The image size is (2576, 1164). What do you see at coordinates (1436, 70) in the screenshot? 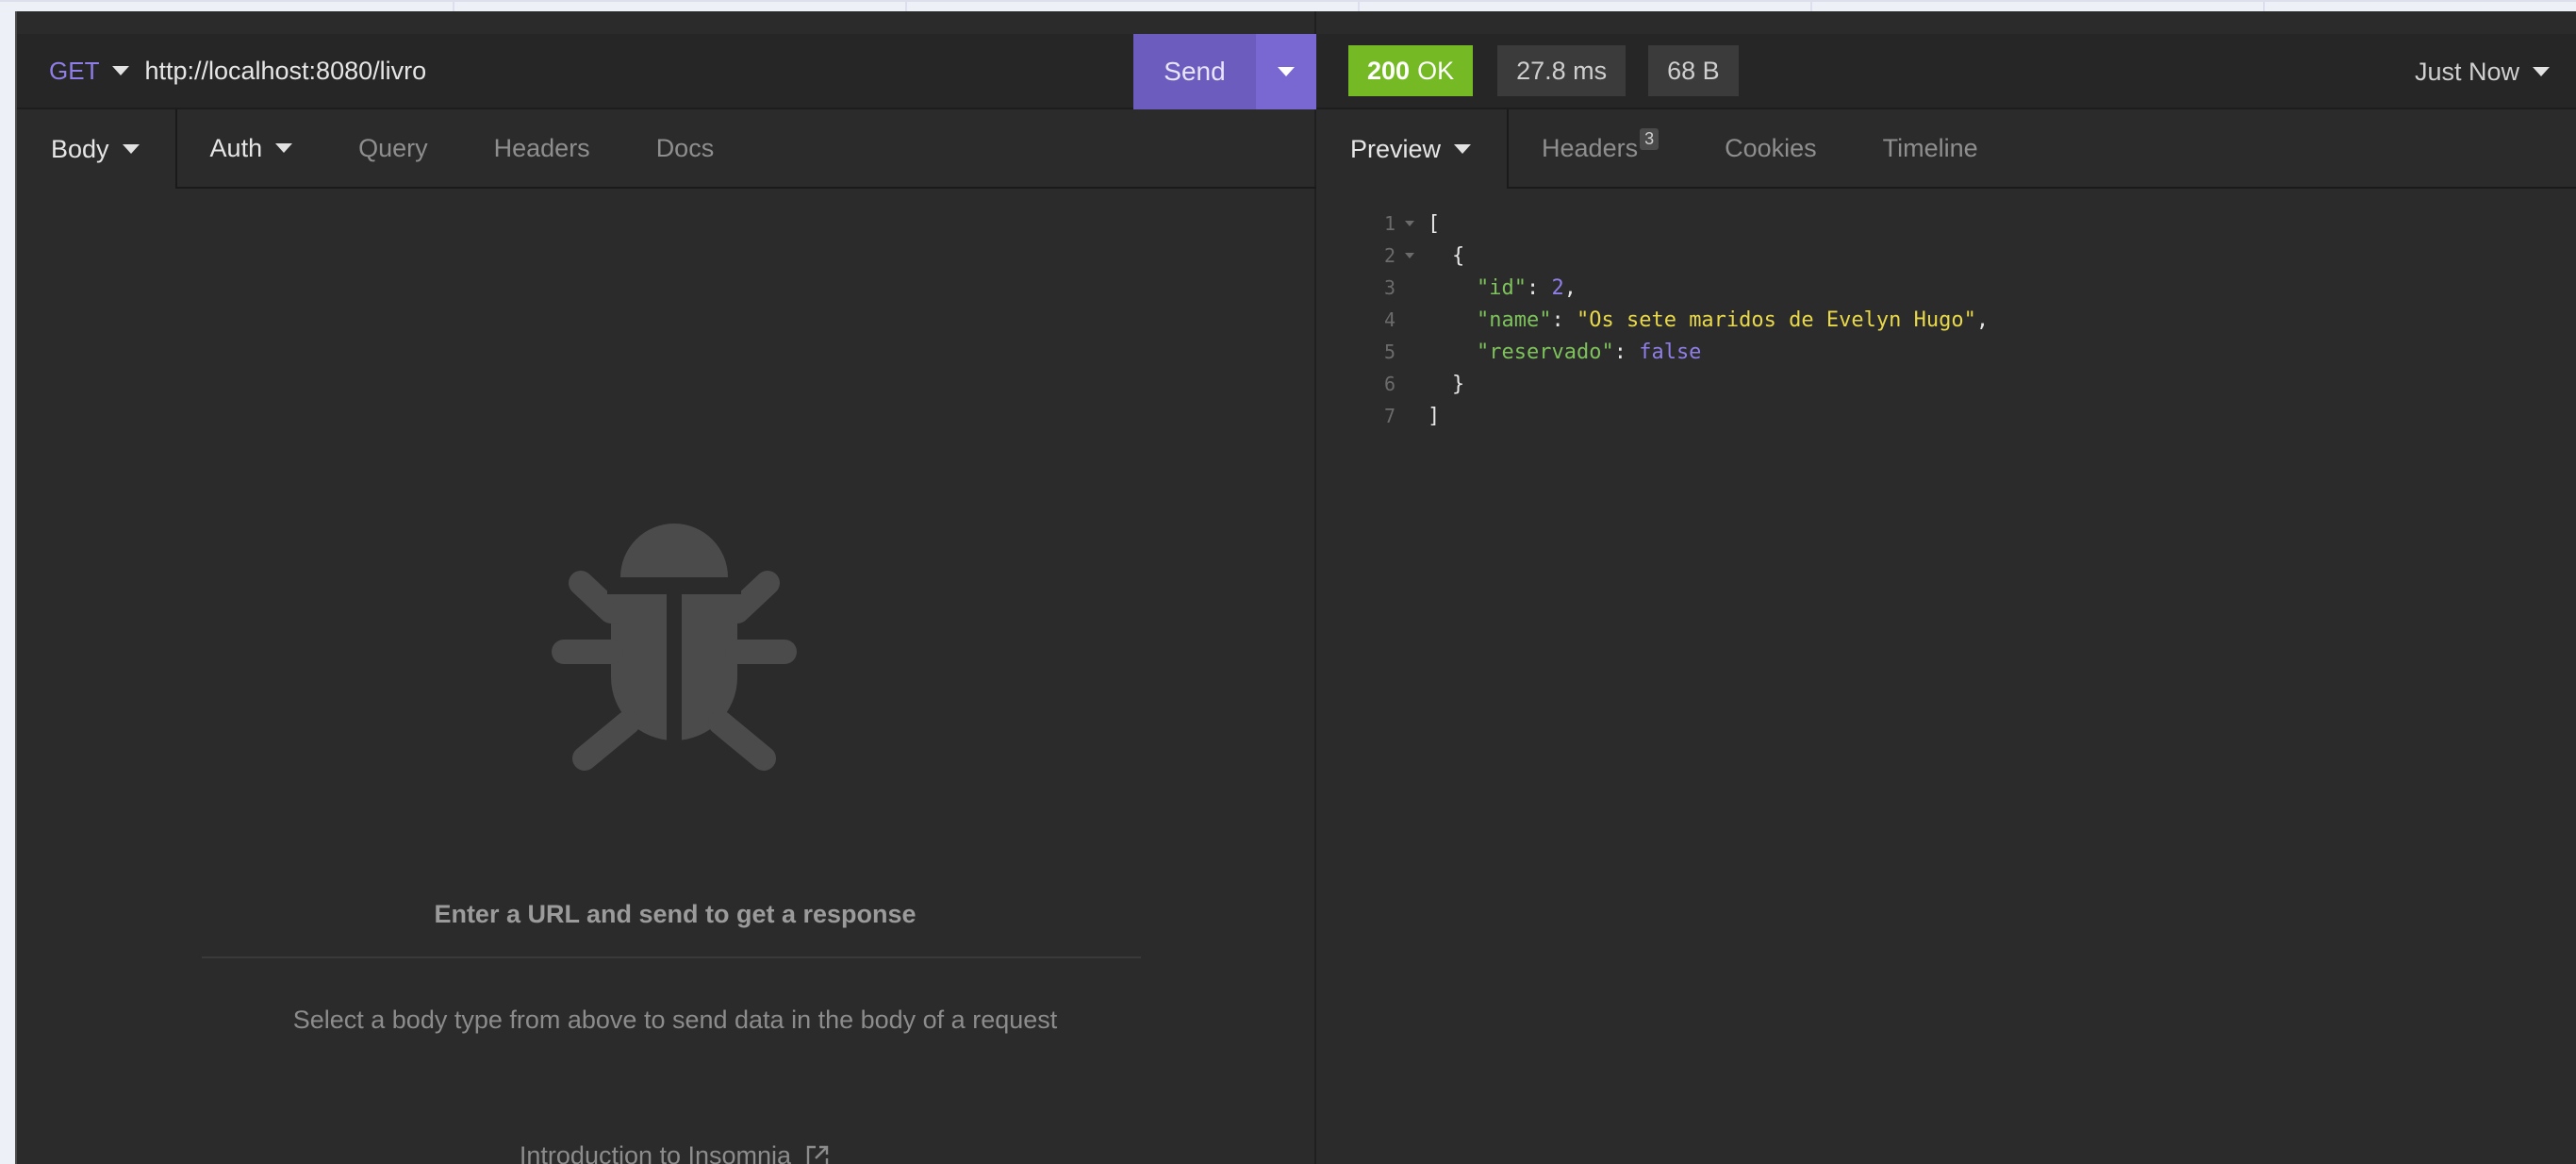
I see `status-text: OK` at bounding box center [1436, 70].